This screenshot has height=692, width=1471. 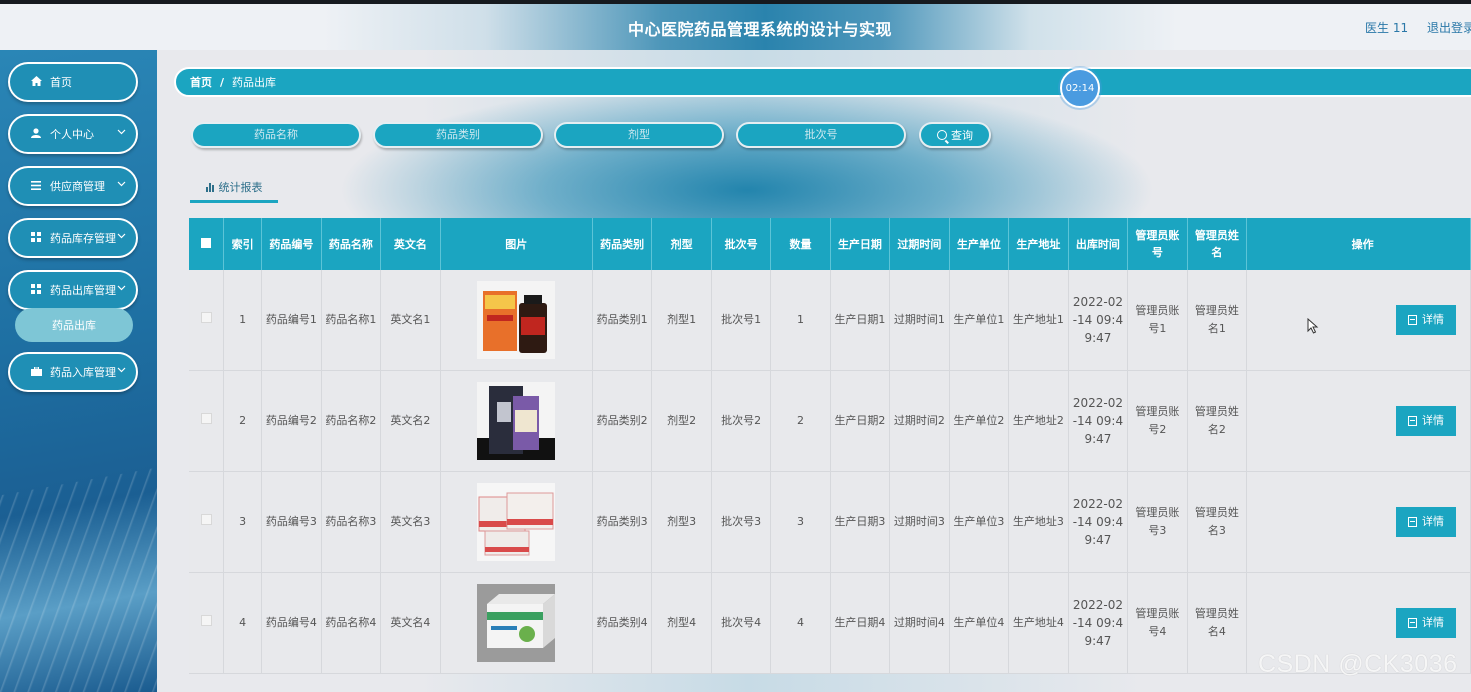 I want to click on batch-number-input: 批次号, so click(x=821, y=135).